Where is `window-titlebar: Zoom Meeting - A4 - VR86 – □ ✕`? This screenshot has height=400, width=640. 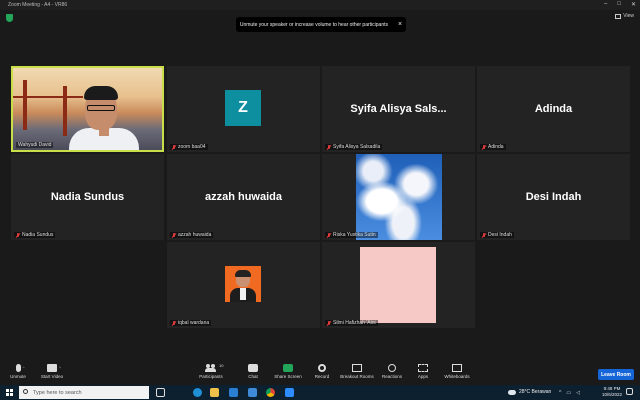 window-titlebar: Zoom Meeting - A4 - VR86 – □ ✕ is located at coordinates (320, 5).